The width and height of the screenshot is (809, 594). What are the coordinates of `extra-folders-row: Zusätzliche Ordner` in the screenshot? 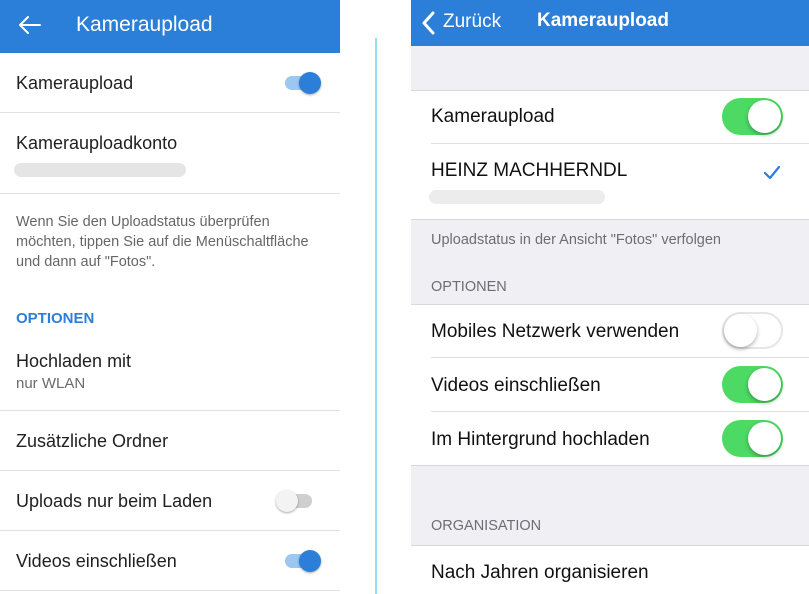 It's located at (170, 441).